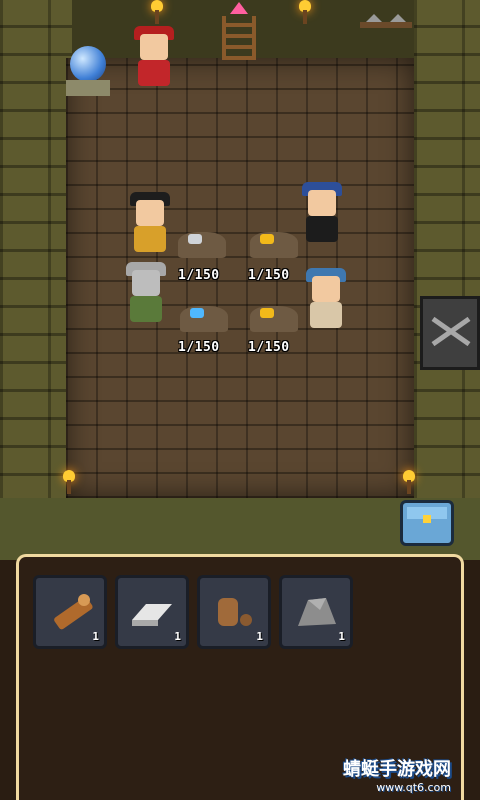  I want to click on pouch-icon, so click(235, 612).